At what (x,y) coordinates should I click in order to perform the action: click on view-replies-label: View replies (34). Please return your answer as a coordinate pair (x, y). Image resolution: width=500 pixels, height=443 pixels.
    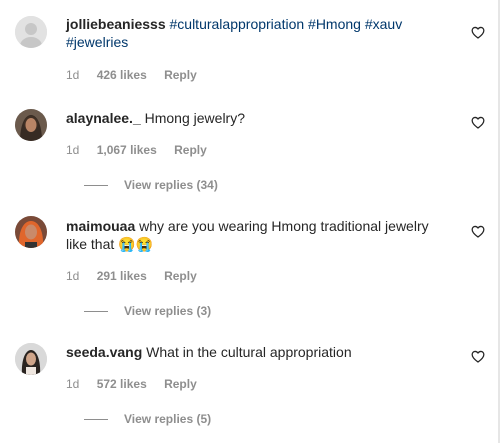
    Looking at the image, I should click on (171, 185).